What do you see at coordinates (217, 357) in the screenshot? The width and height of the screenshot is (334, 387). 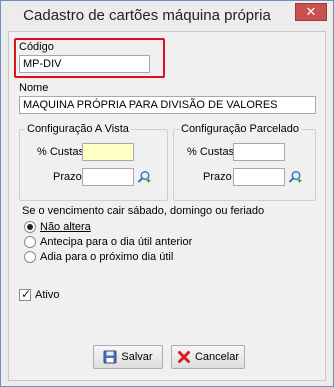 I see `cancelar-label: Cancelar` at bounding box center [217, 357].